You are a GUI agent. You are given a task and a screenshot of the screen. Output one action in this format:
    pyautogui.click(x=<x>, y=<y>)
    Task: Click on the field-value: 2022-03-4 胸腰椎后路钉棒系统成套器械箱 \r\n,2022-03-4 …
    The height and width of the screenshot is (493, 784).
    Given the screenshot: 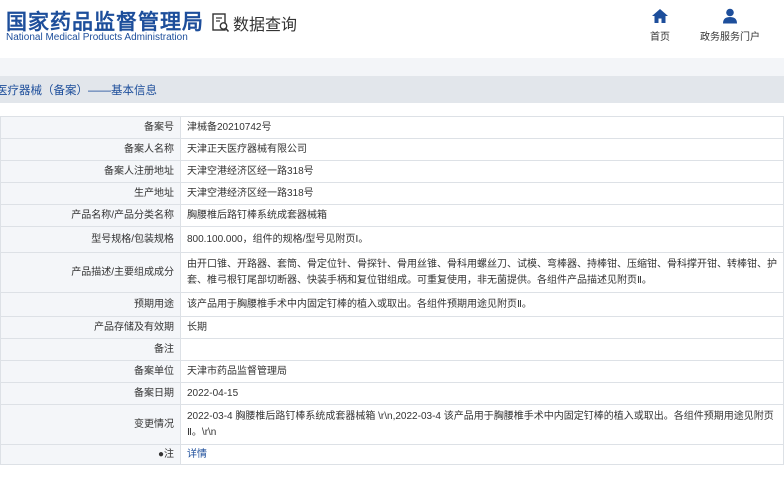 What is the action you would take?
    pyautogui.click(x=482, y=424)
    